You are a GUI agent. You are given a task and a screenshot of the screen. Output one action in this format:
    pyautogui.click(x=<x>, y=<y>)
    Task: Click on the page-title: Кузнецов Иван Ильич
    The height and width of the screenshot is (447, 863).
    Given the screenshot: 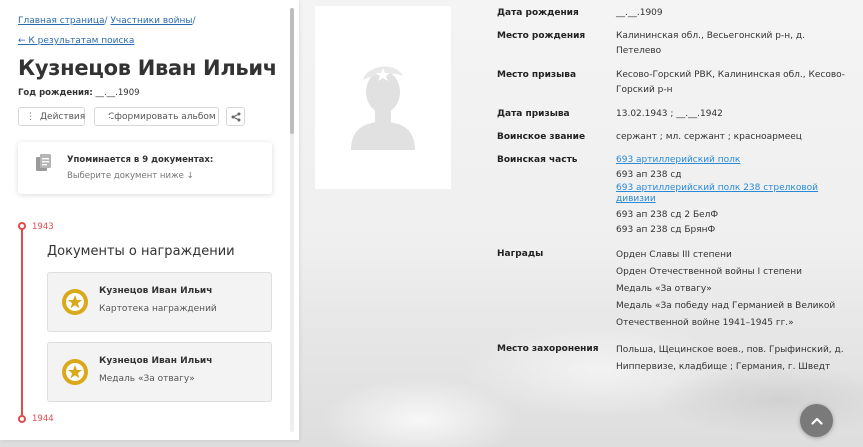 What is the action you would take?
    pyautogui.click(x=147, y=68)
    